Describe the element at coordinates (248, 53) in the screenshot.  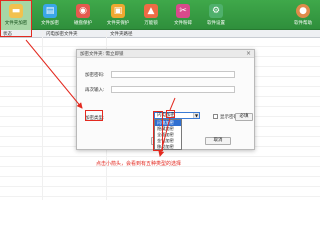
I see `close-icon: ×` at that location.